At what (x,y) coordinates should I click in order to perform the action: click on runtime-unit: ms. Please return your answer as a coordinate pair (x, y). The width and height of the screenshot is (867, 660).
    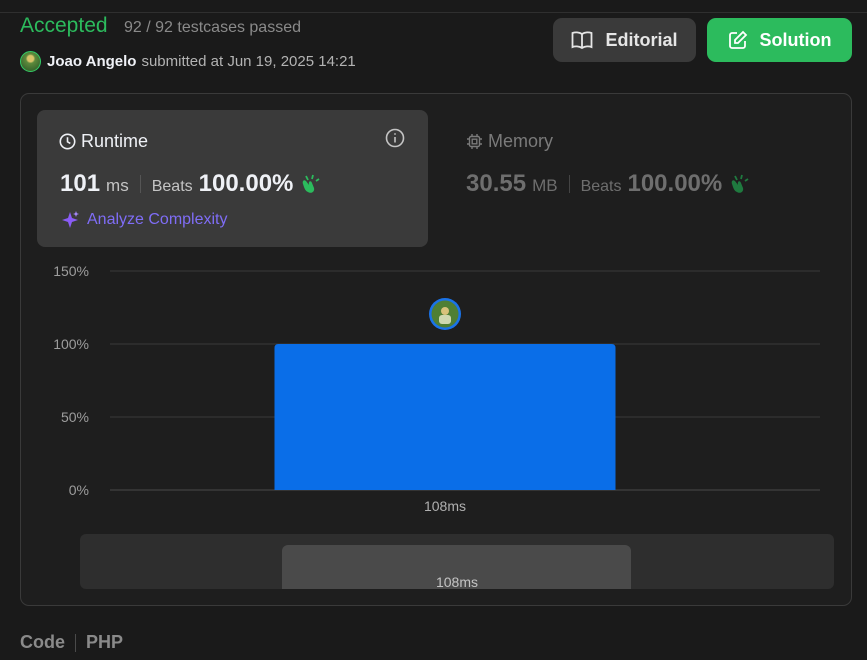
    Looking at the image, I should click on (117, 185).